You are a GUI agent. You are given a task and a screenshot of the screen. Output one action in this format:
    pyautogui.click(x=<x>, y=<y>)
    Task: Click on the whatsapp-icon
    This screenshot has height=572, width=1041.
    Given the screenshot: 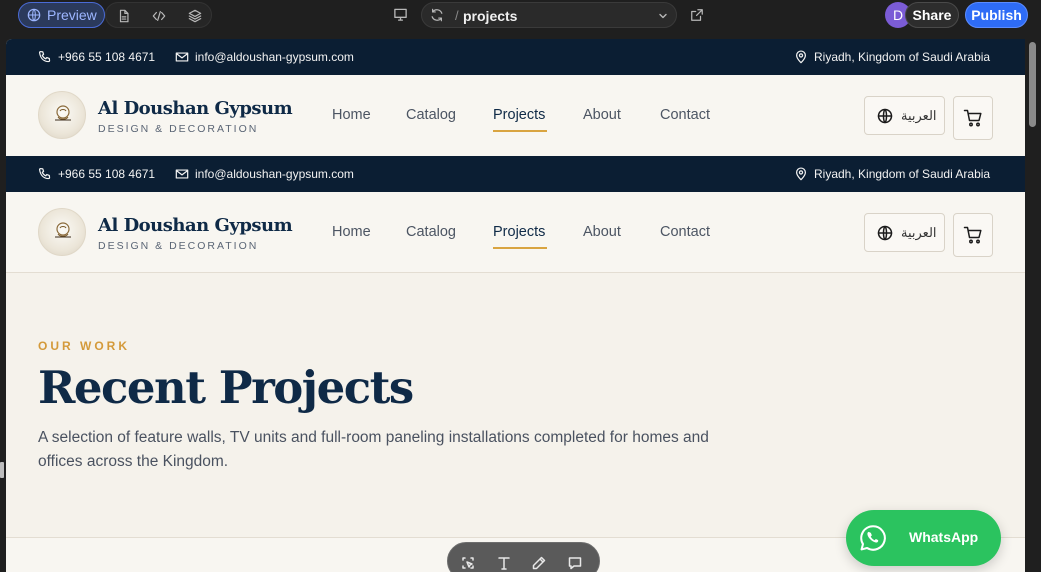 What is the action you would take?
    pyautogui.click(x=873, y=538)
    